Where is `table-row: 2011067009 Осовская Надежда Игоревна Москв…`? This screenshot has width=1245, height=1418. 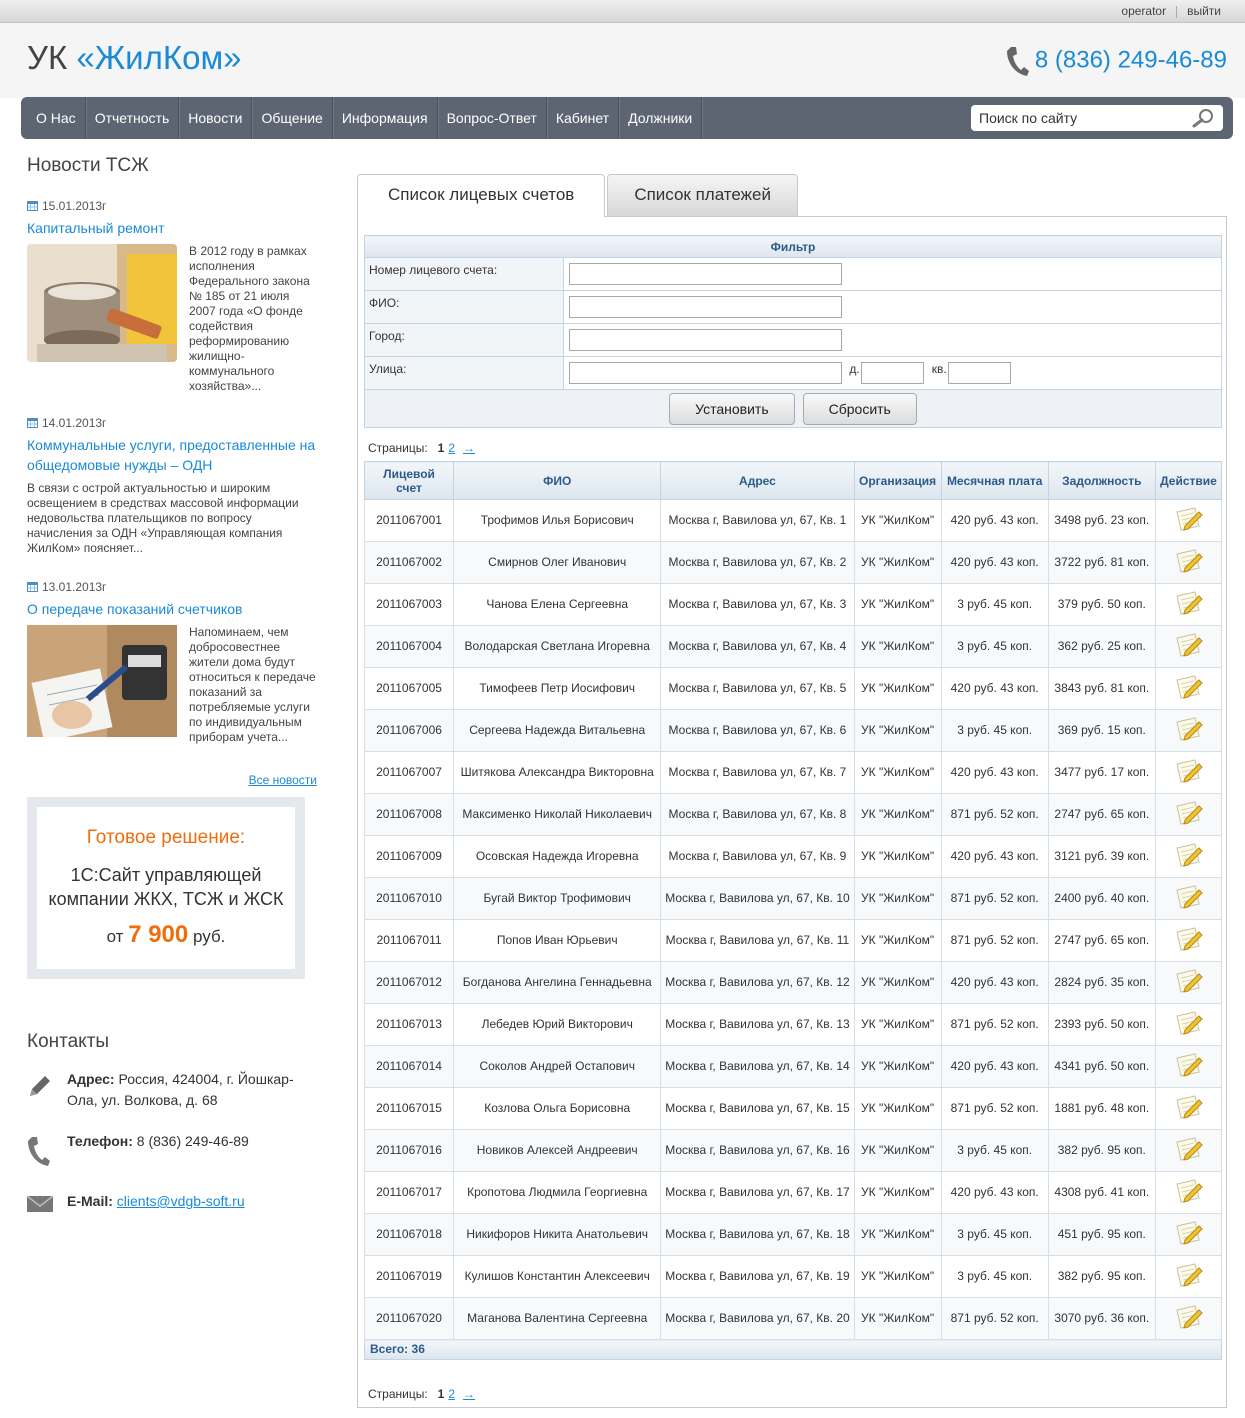 table-row: 2011067009 Осовская Надежда Игоревна Москв… is located at coordinates (793, 856).